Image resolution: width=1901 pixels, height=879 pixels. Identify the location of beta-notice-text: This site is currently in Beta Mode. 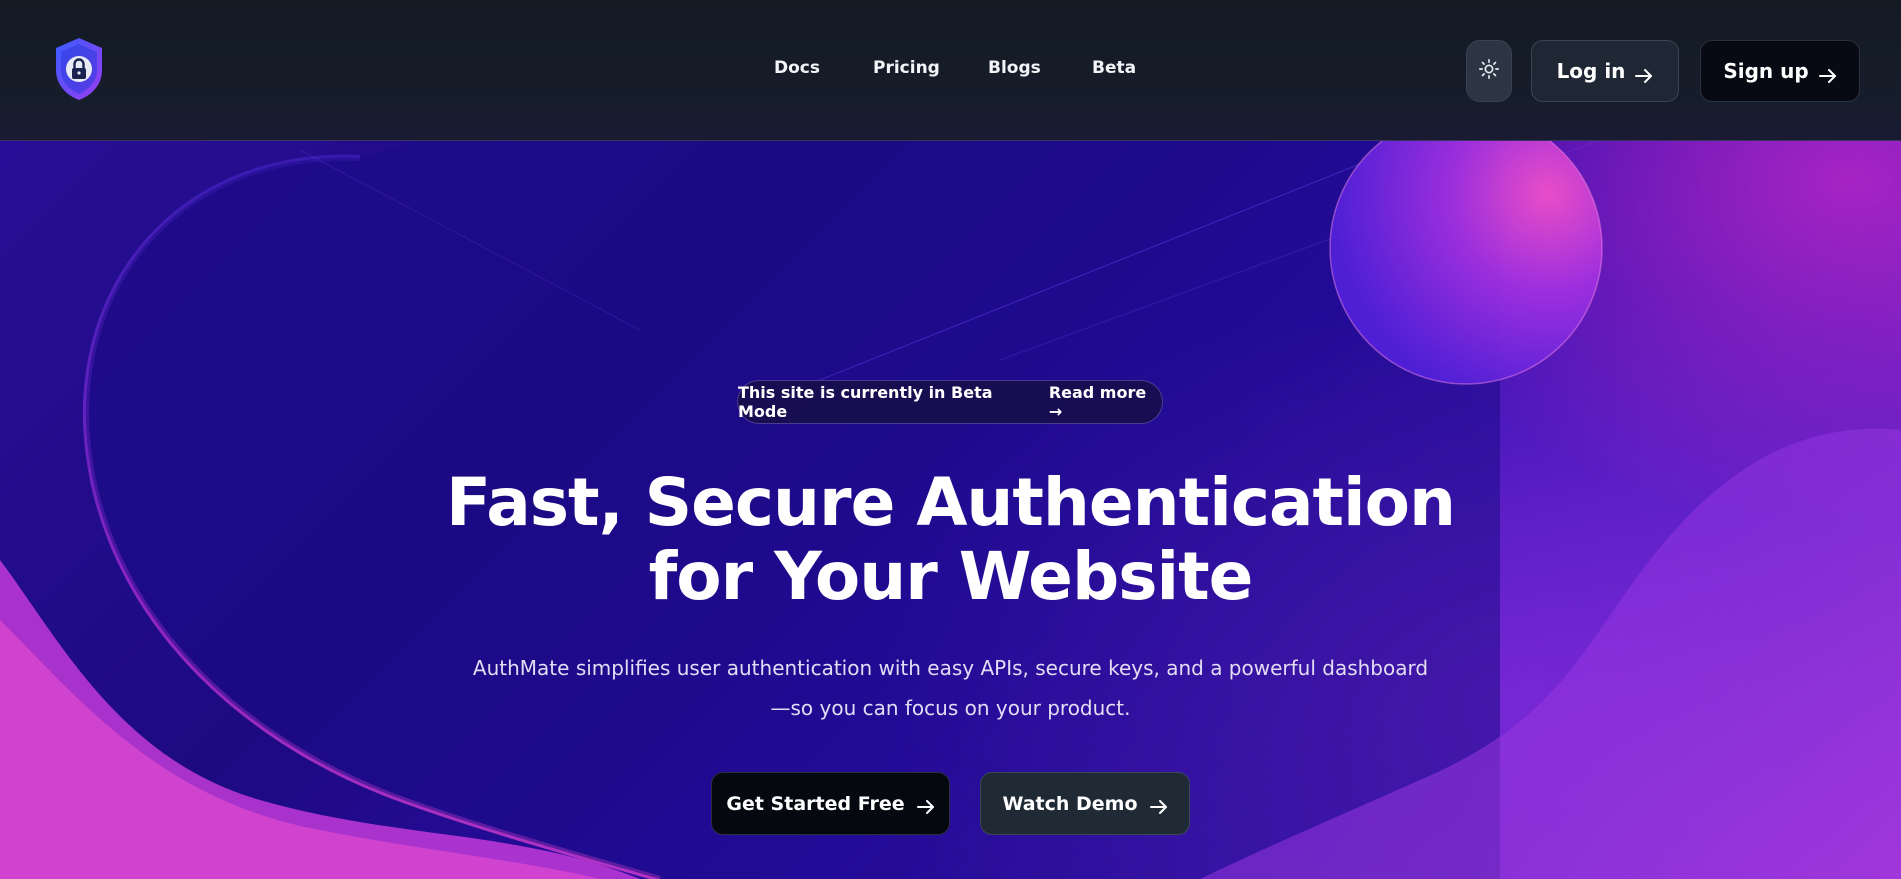
(865, 402).